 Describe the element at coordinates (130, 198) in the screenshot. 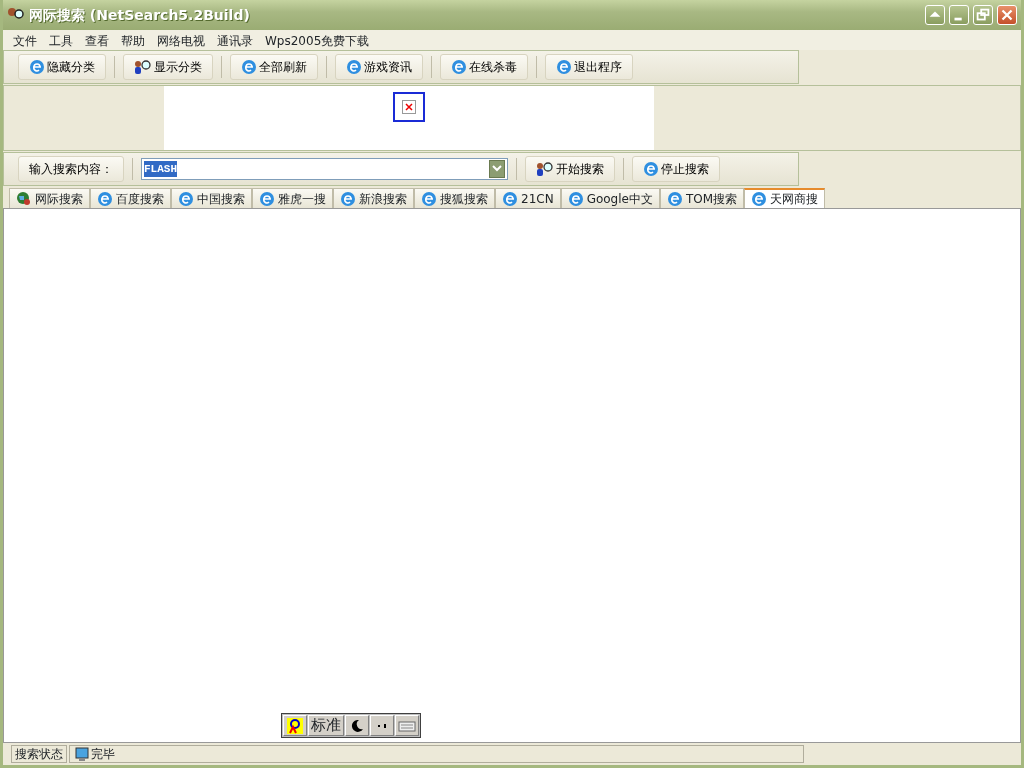

I see `tab: 百度搜索` at that location.